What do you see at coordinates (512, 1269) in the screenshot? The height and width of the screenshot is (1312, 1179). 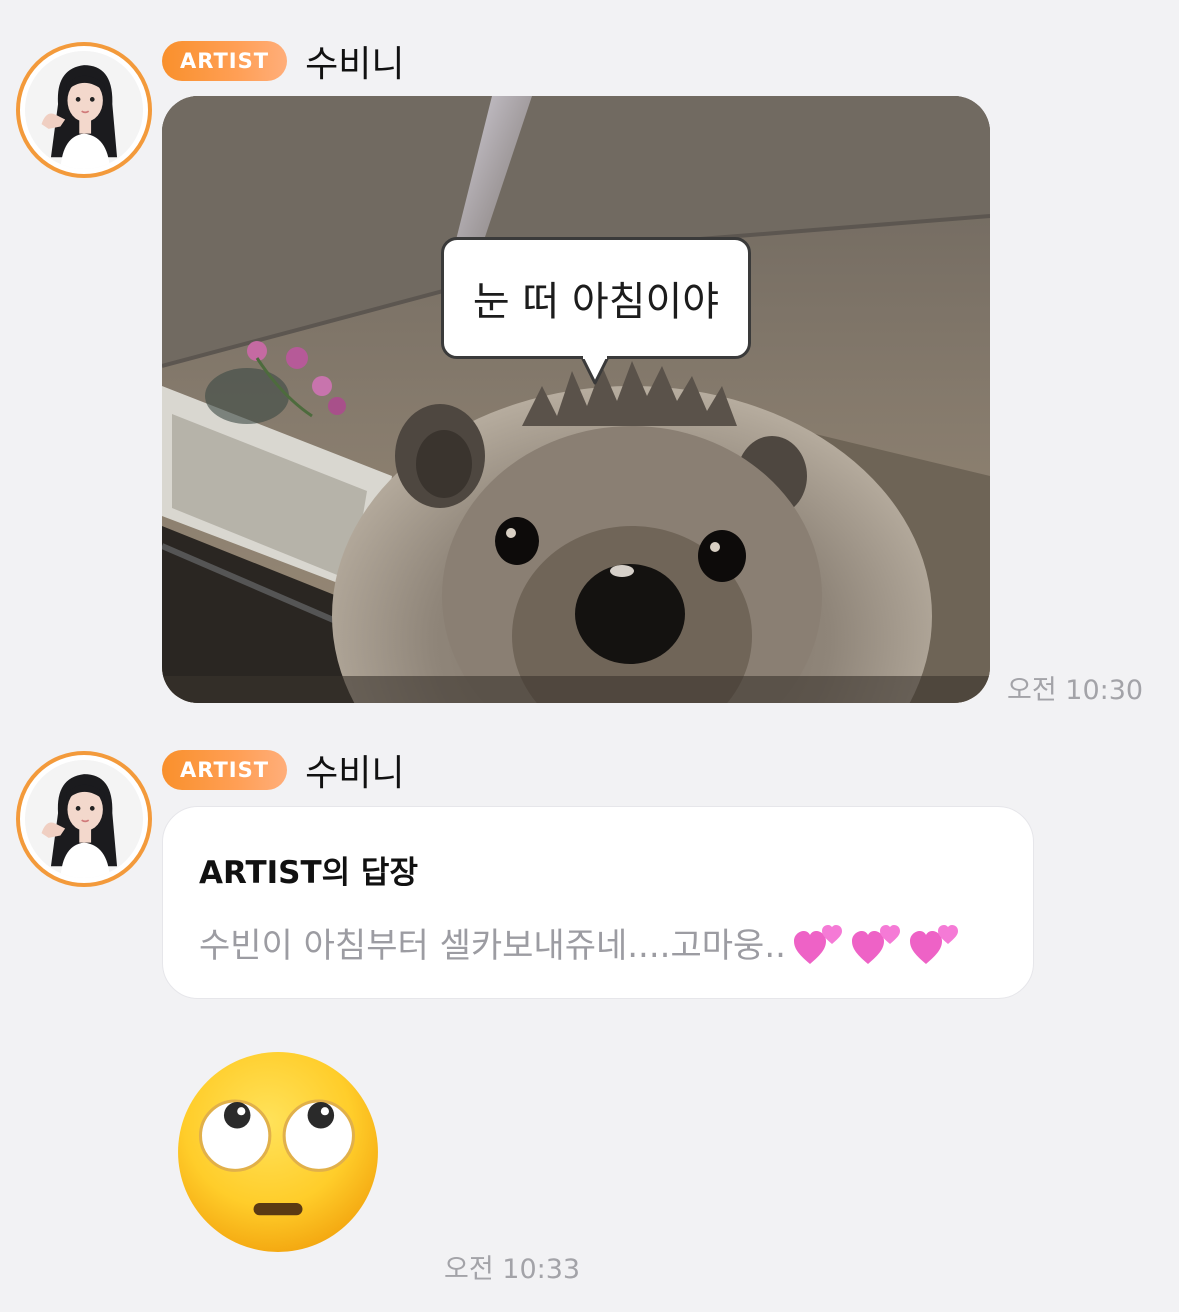 I see `message-timestamp: 오전 10:33` at bounding box center [512, 1269].